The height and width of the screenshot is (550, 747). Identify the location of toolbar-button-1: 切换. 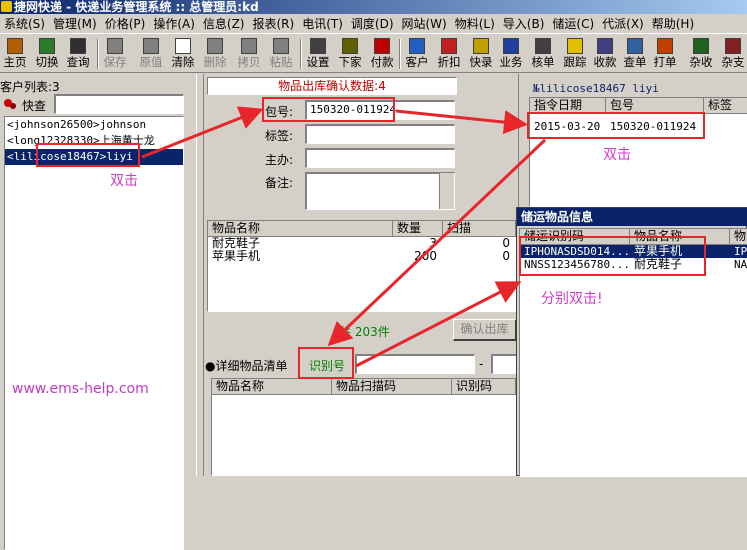
(47, 54).